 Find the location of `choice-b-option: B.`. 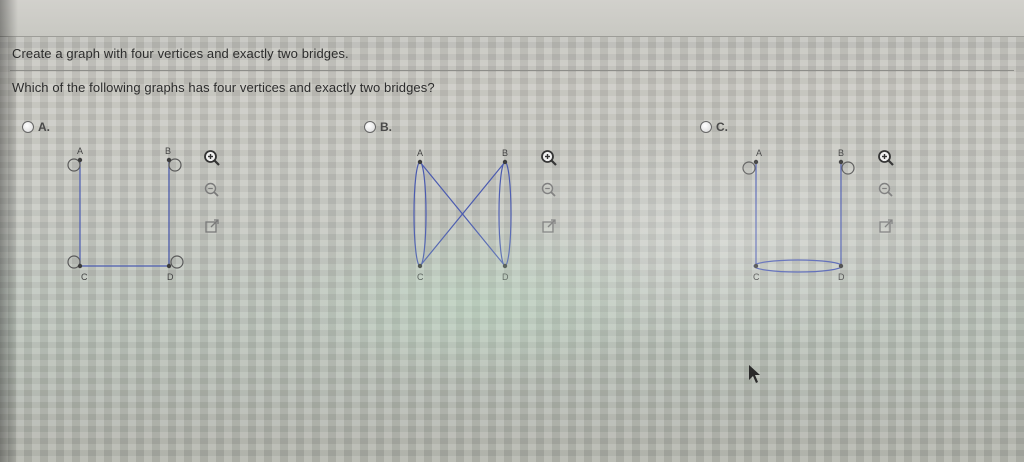

choice-b-option: B. is located at coordinates (378, 127).